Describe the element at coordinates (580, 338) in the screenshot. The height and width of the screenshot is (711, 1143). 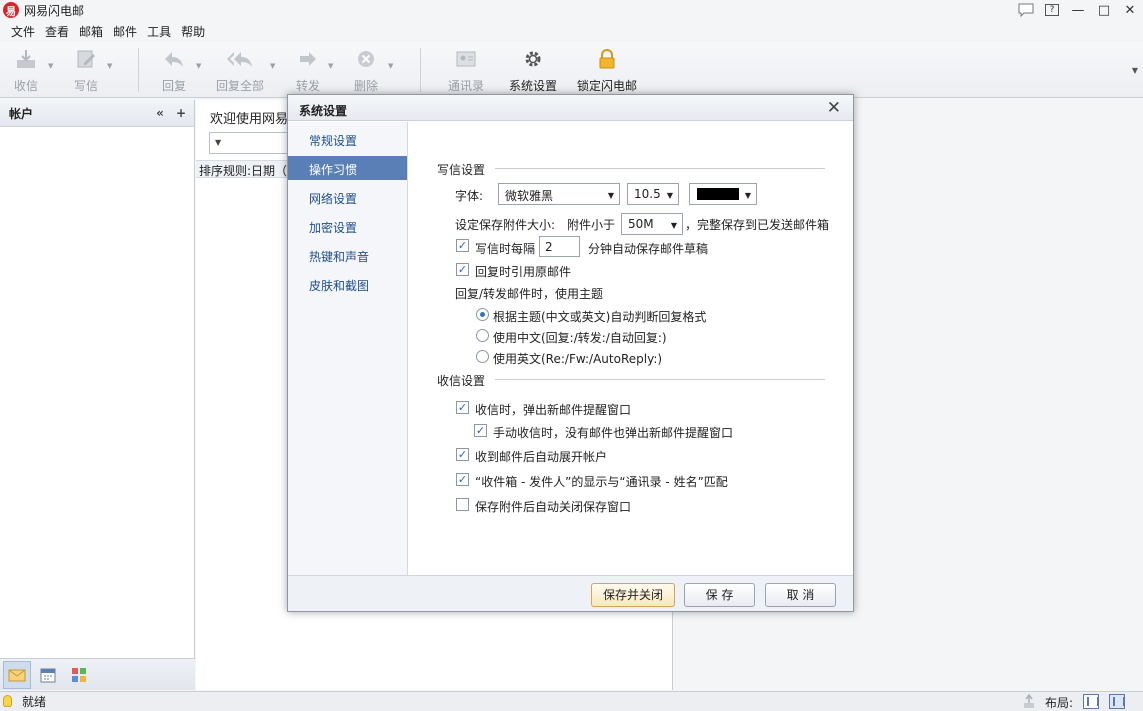
I see `subject-chinese-label: 使用中文(回复:/转发:/自动回复:)` at that location.